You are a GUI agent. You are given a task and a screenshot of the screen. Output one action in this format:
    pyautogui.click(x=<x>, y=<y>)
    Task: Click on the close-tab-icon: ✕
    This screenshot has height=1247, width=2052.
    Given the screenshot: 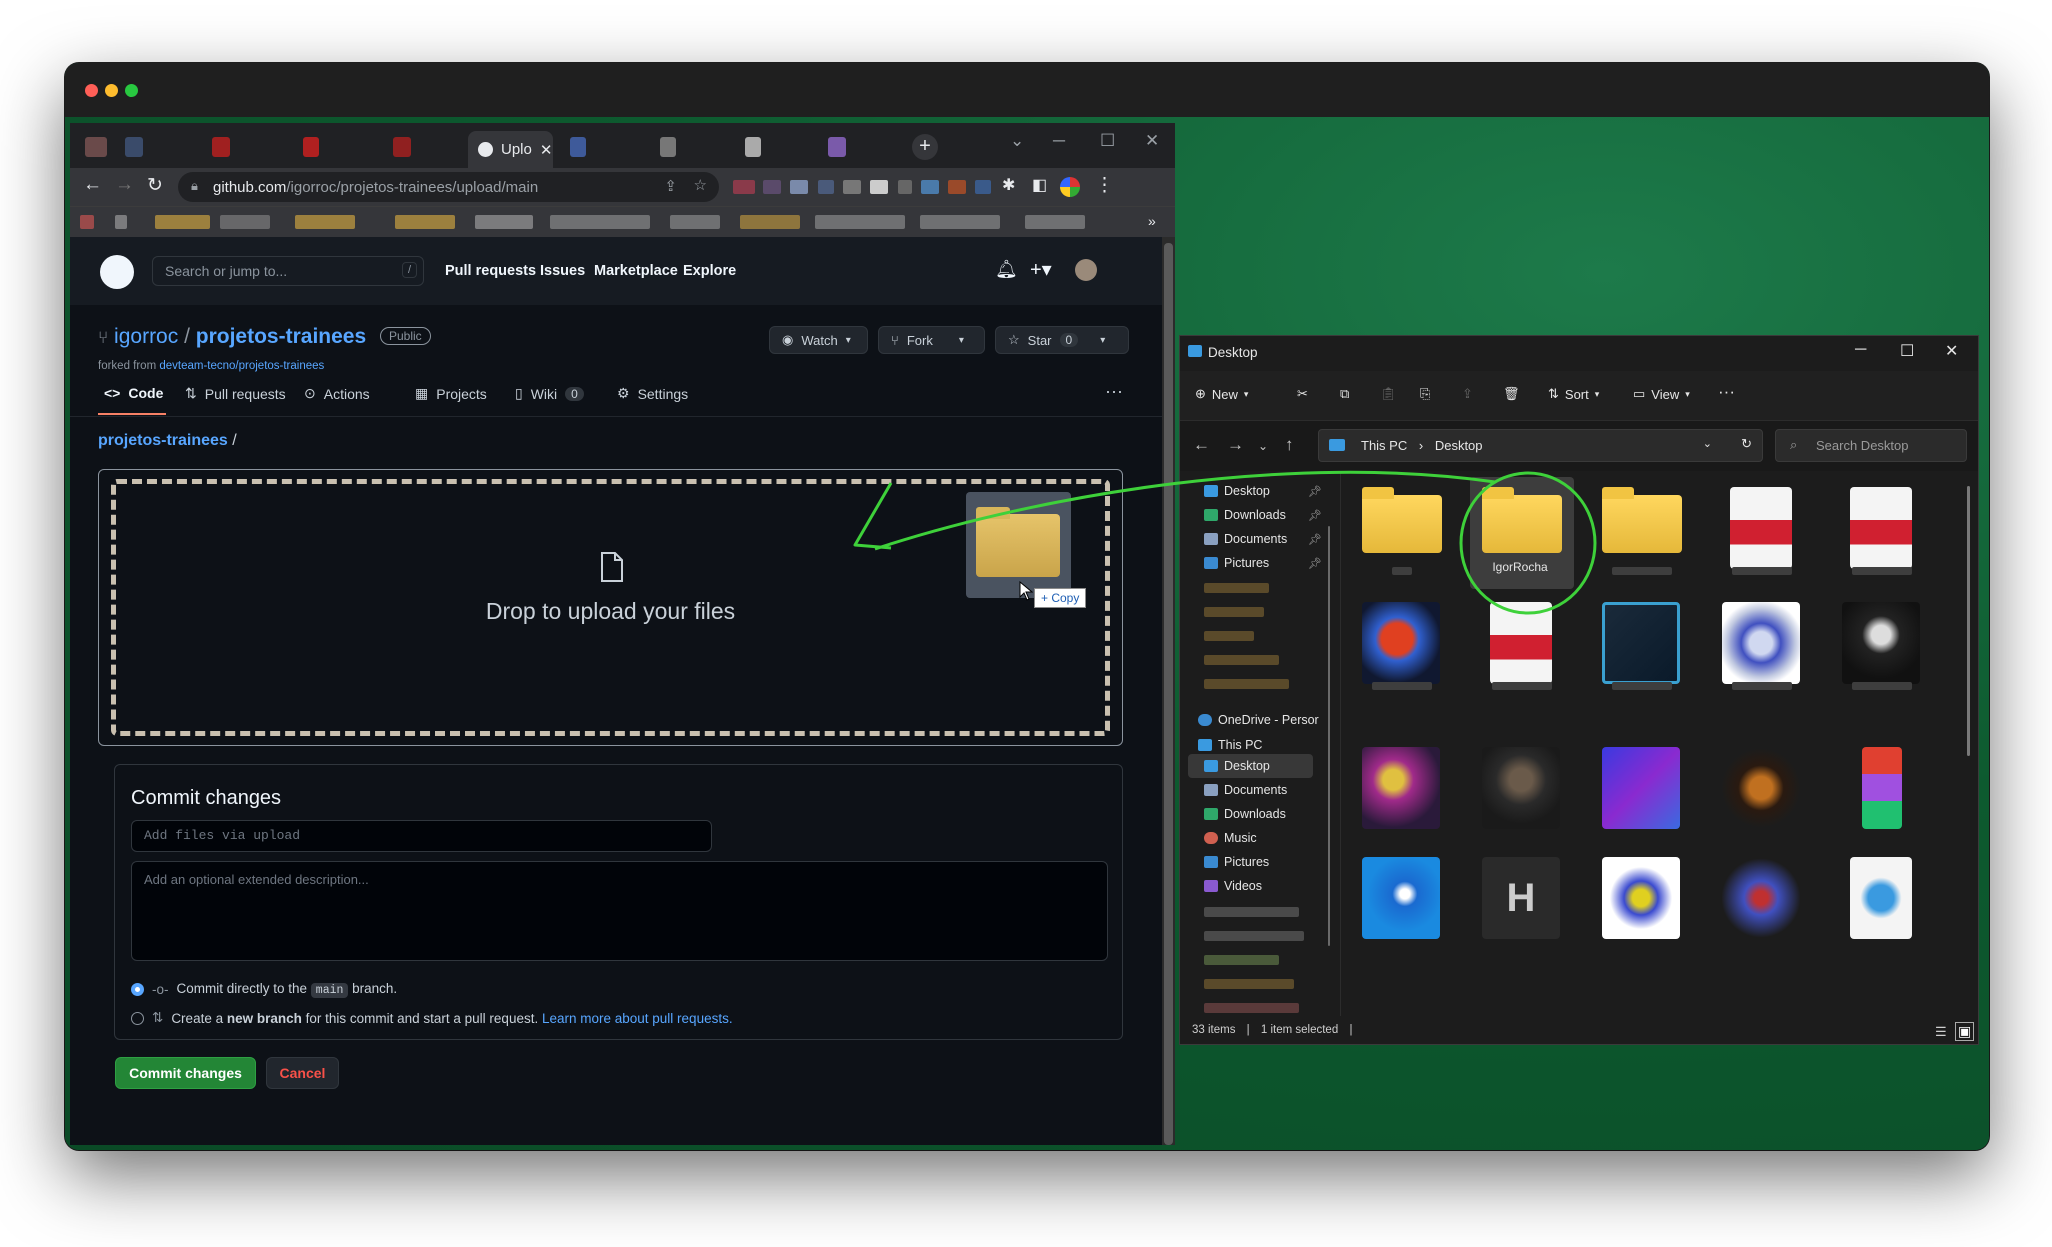 What is the action you would take?
    pyautogui.click(x=546, y=150)
    